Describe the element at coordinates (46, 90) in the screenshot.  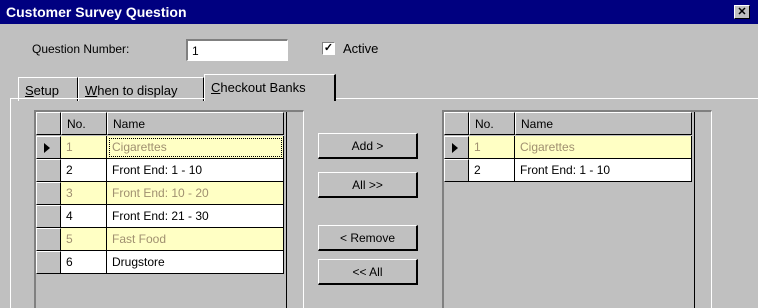
I see `tab-setup-label: etup` at that location.